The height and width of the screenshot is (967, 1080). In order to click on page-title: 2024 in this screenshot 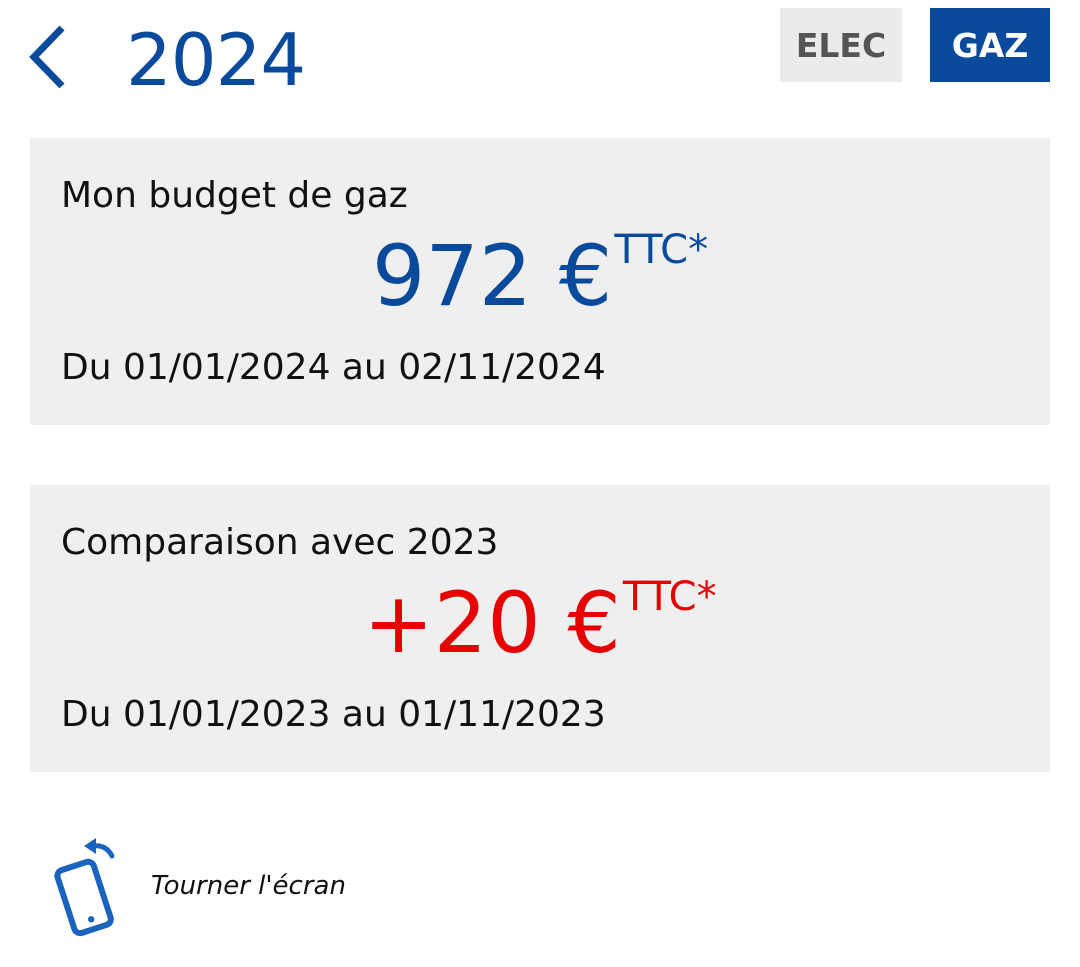, I will do `click(216, 60)`.